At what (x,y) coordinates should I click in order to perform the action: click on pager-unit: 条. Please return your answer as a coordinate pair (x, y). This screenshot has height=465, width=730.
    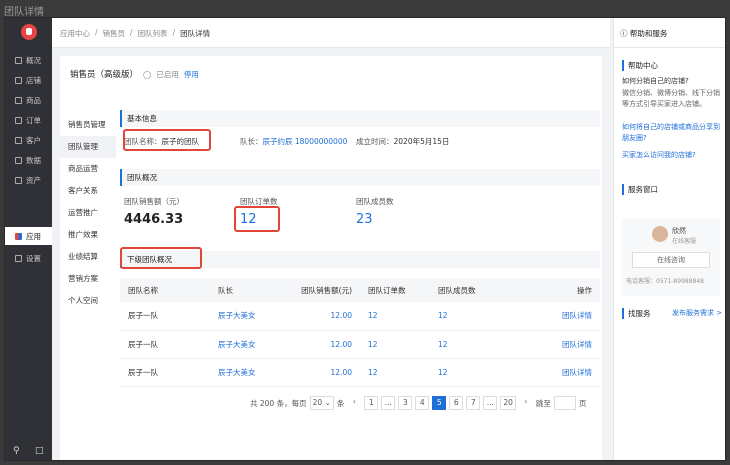
    Looking at the image, I should click on (340, 403).